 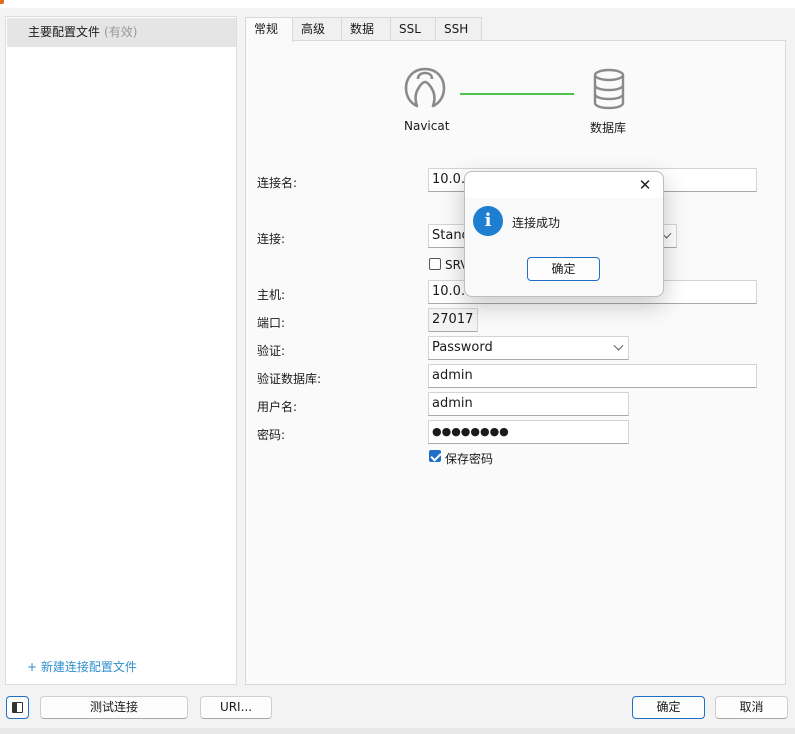 What do you see at coordinates (2, 2) in the screenshot?
I see `app-icon` at bounding box center [2, 2].